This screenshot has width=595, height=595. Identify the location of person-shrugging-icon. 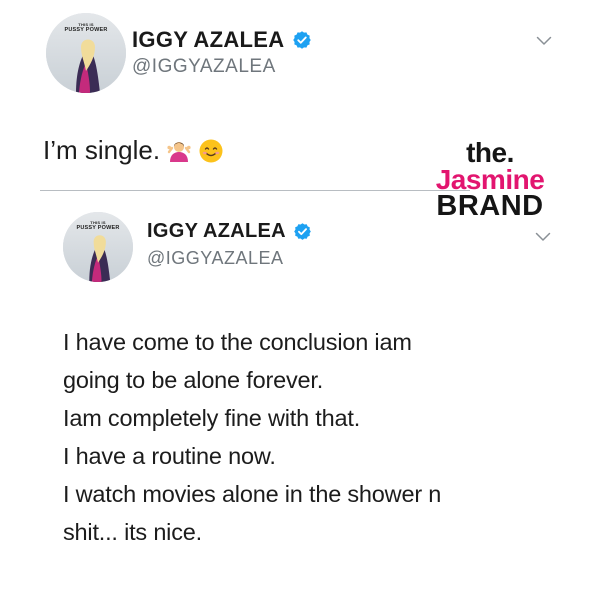
(179, 151).